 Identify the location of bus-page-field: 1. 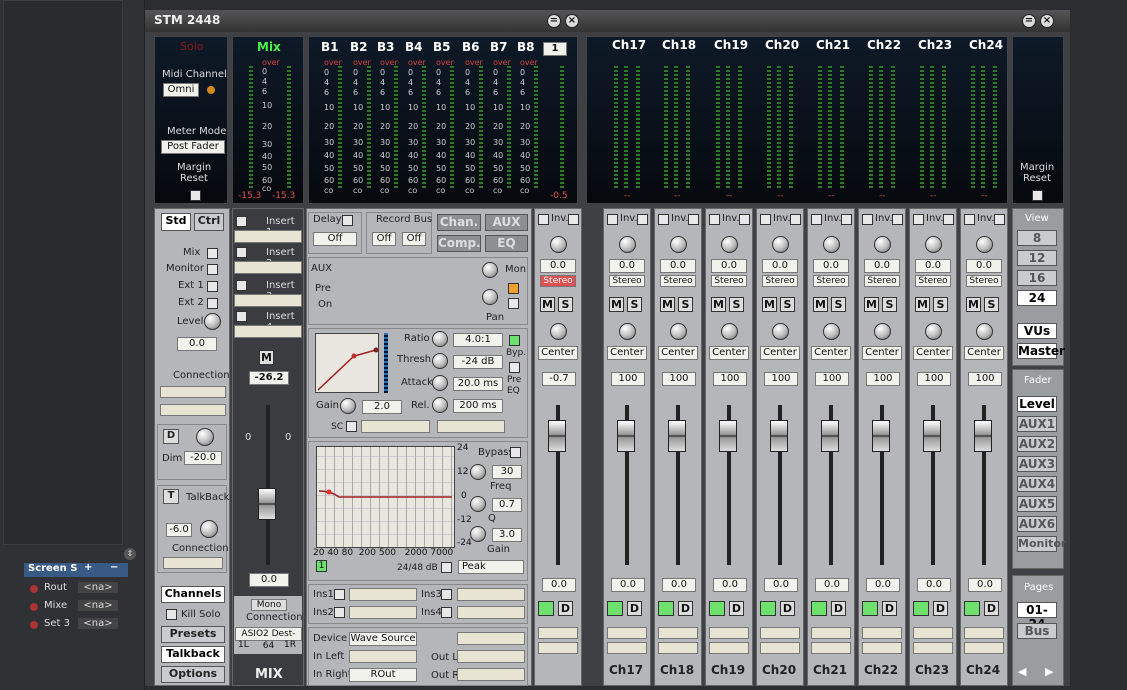
(555, 49).